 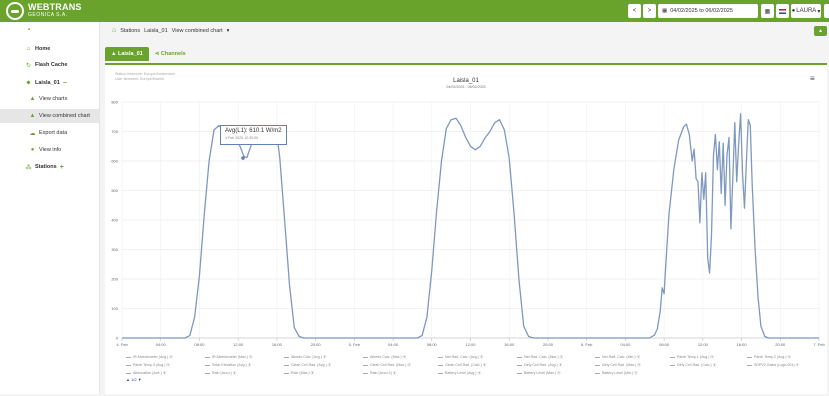 I want to click on date-range-field: ▦ 04/02/2025 to 06/02/2025, so click(x=708, y=11).